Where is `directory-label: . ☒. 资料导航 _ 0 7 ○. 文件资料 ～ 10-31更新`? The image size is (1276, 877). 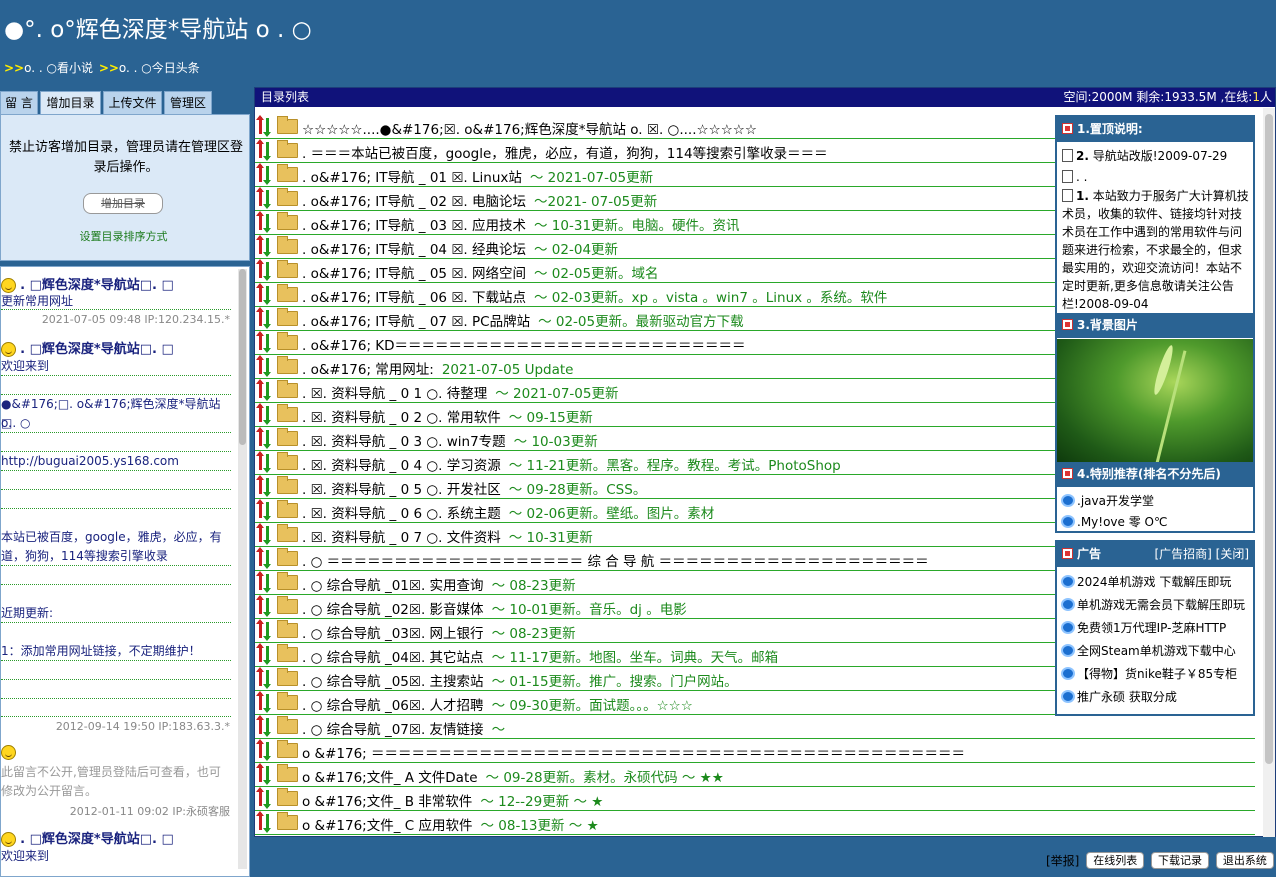
directory-label: . ☒. 资料导航 _ 0 7 ○. 文件资料 ～ 10-31更新 is located at coordinates (447, 536).